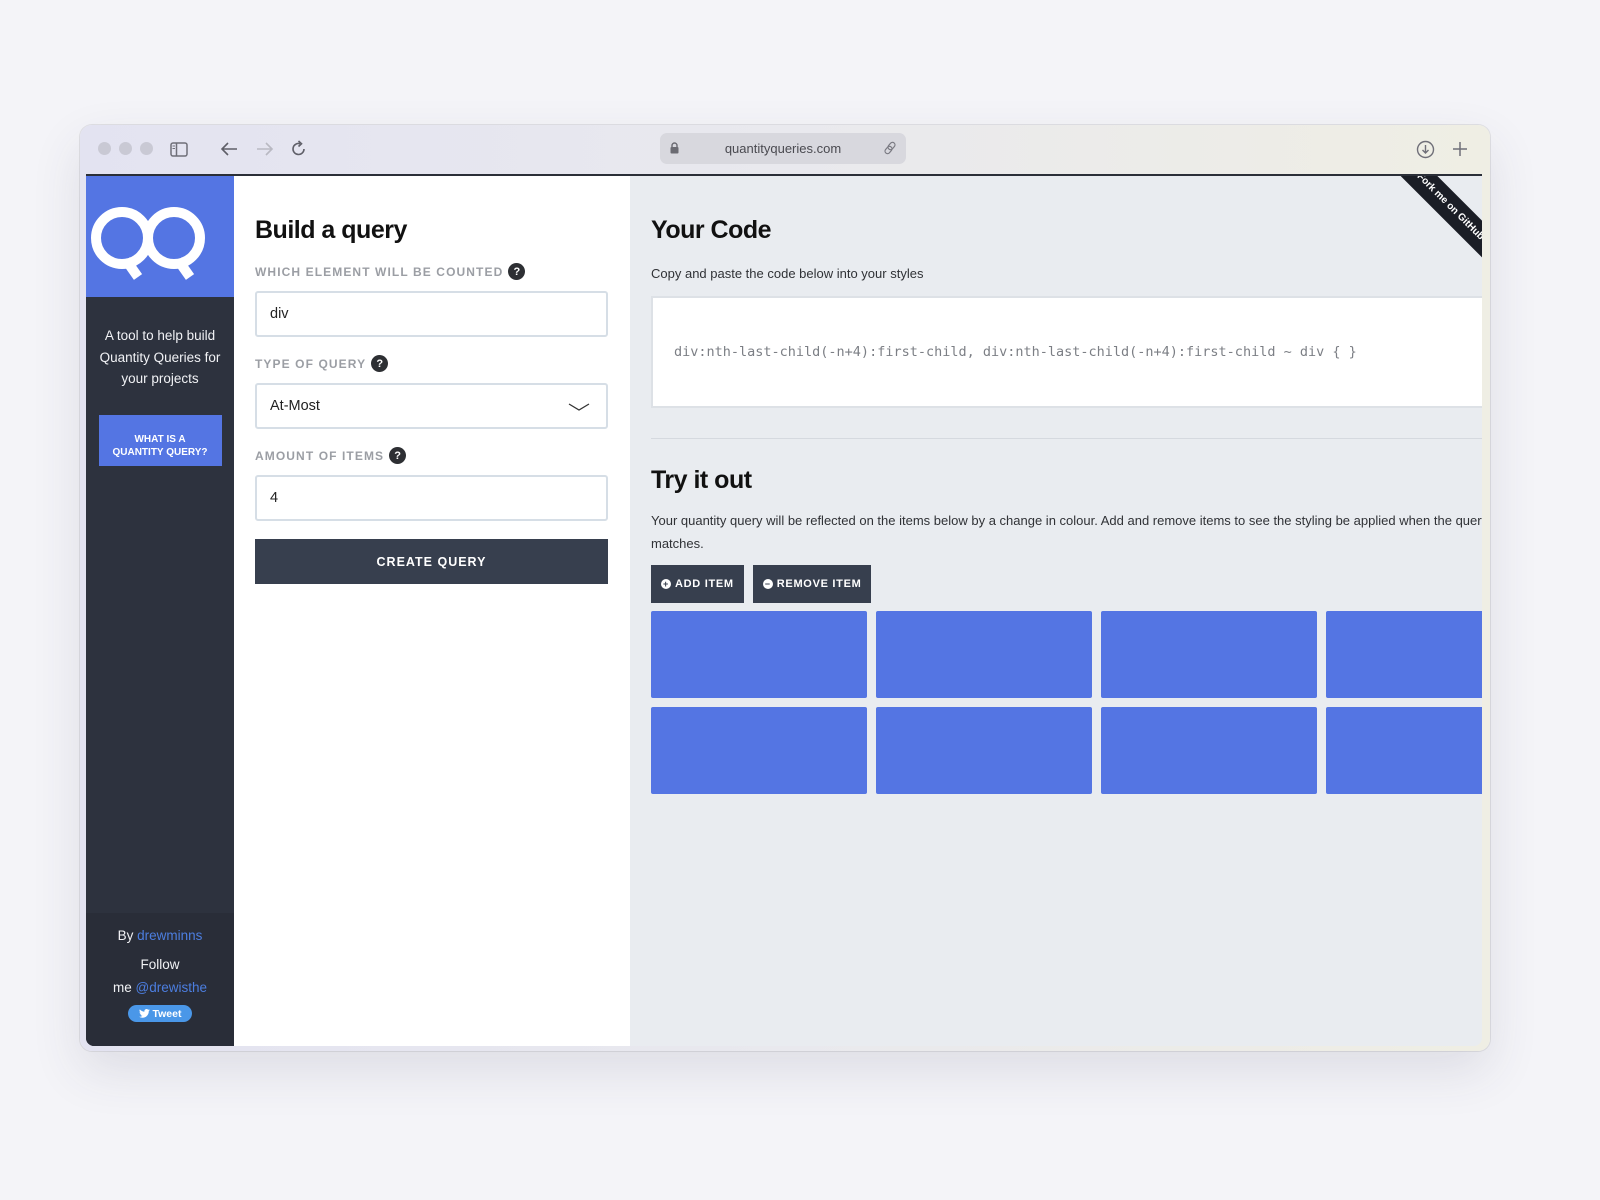 This screenshot has width=1600, height=1200. Describe the element at coordinates (431, 561) in the screenshot. I see `create-query-button: CREATE QUERY` at that location.